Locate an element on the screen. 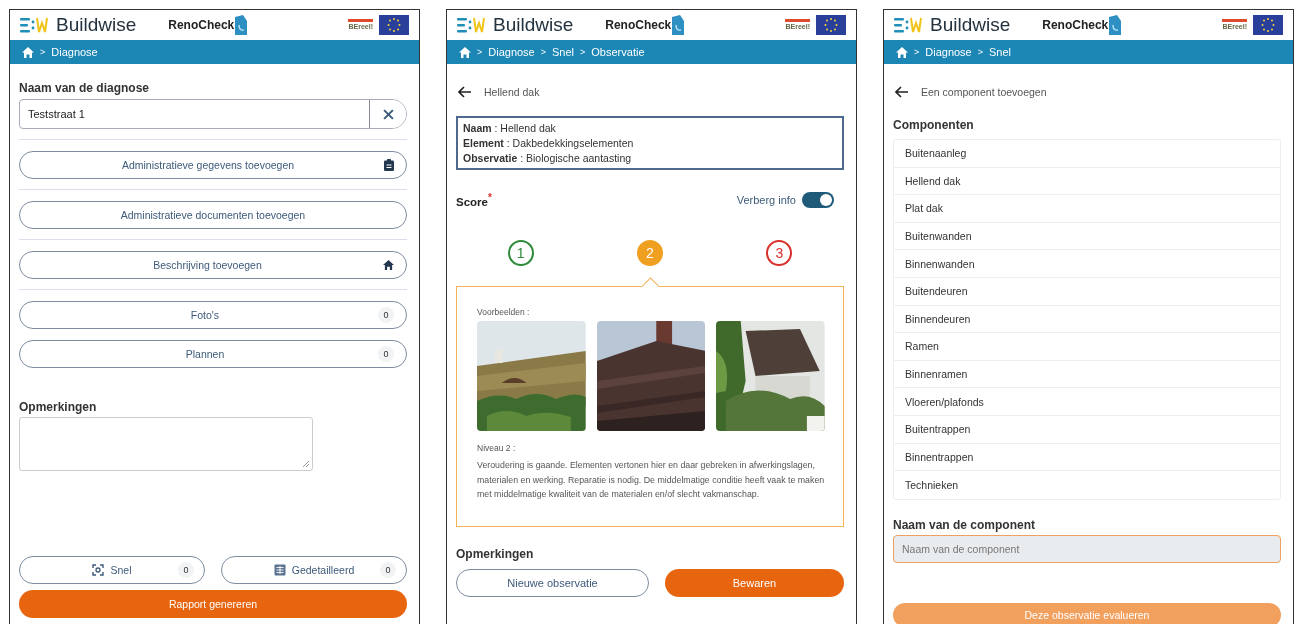 This screenshot has width=1300, height=624. component-item: Plat dak is located at coordinates (1087, 209).